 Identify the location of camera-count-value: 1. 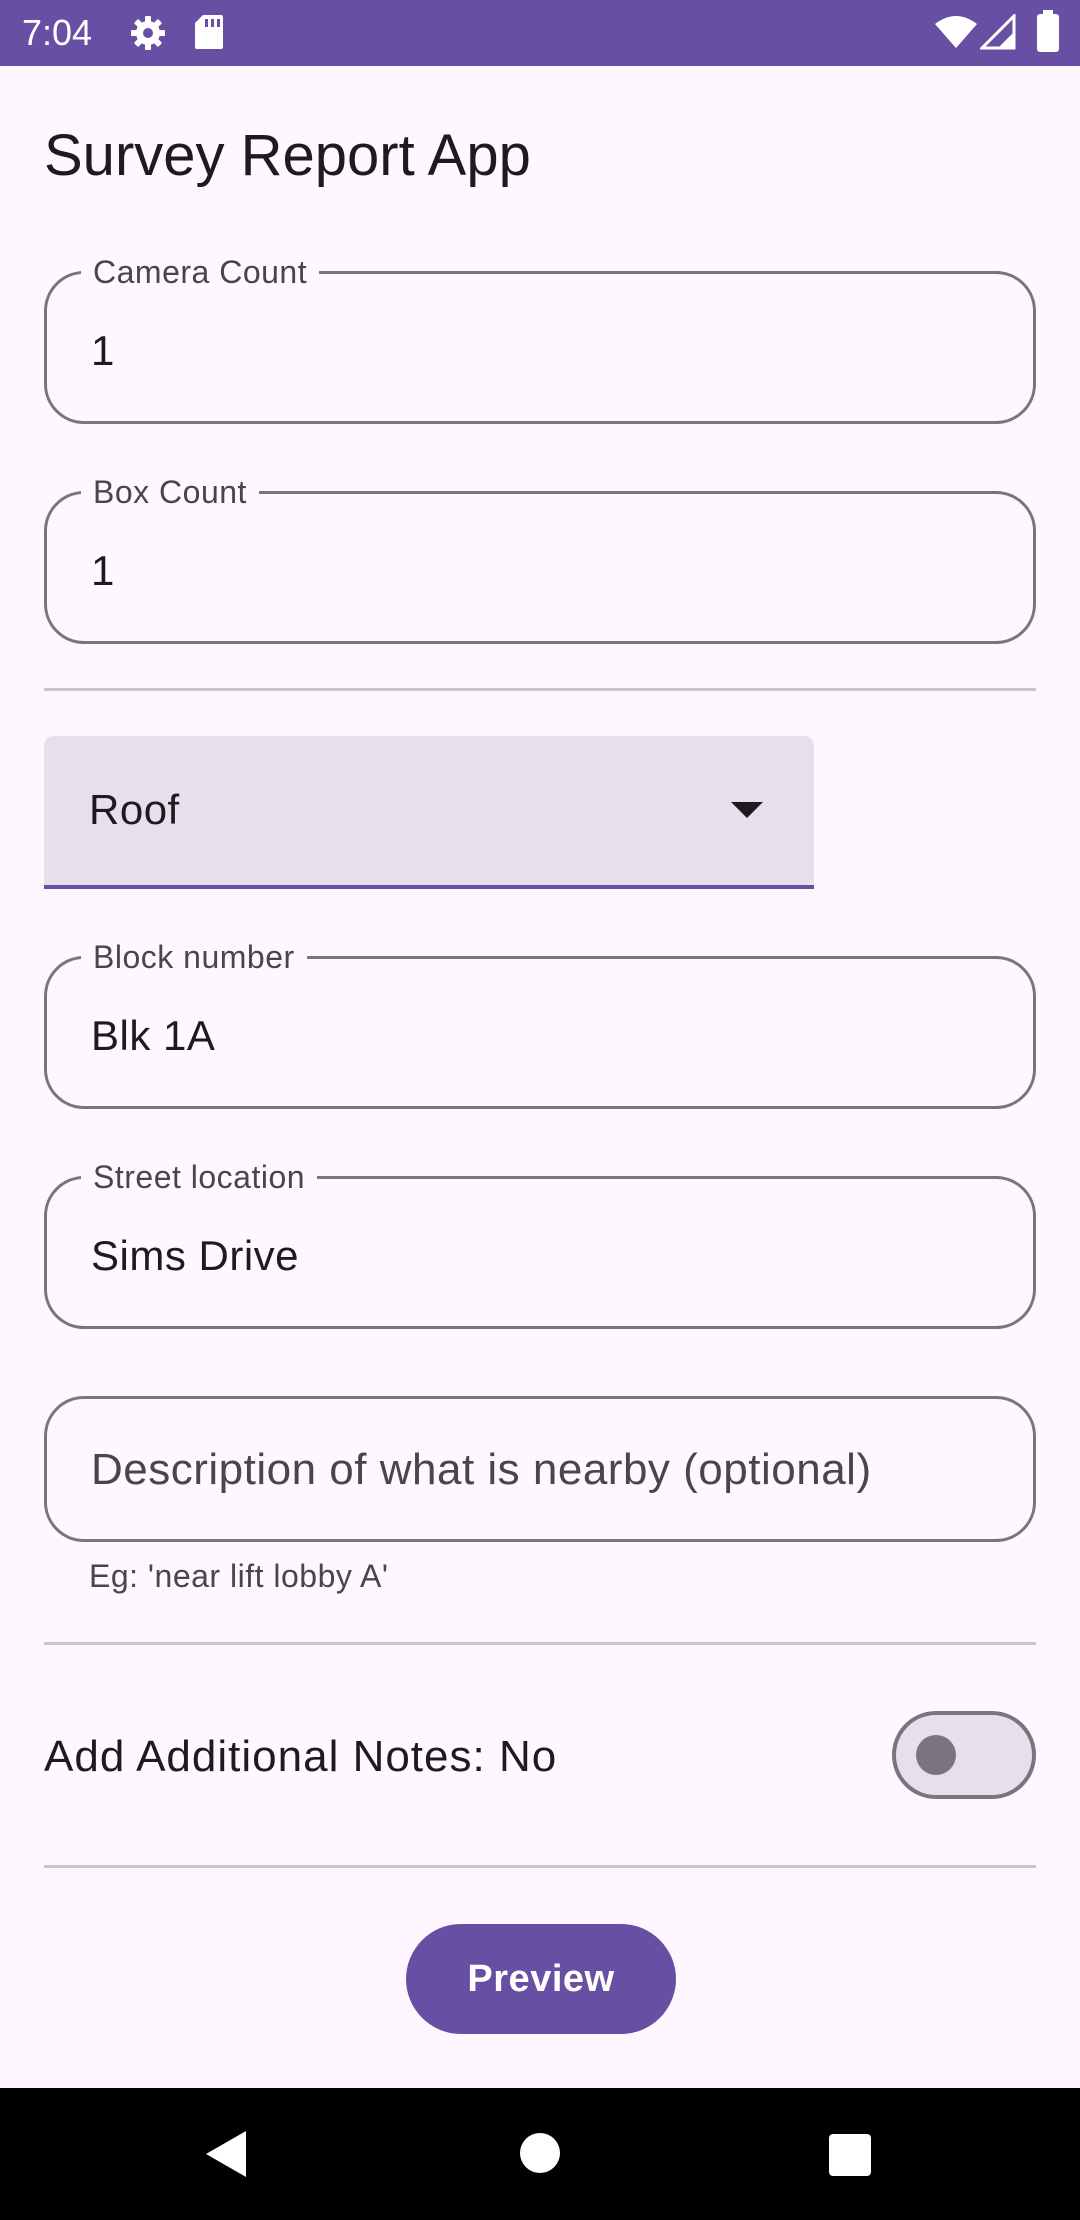
(103, 350).